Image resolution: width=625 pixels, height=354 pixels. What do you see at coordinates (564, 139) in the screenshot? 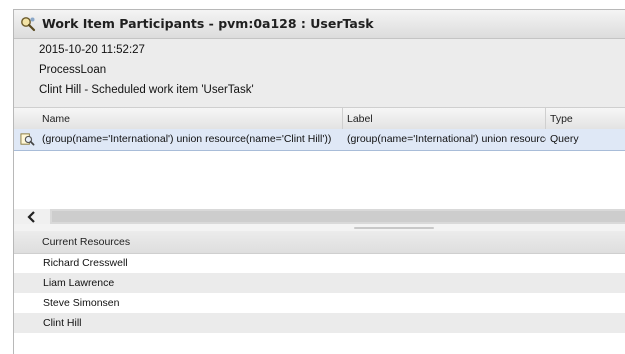
I see `row-type-cell: Query` at bounding box center [564, 139].